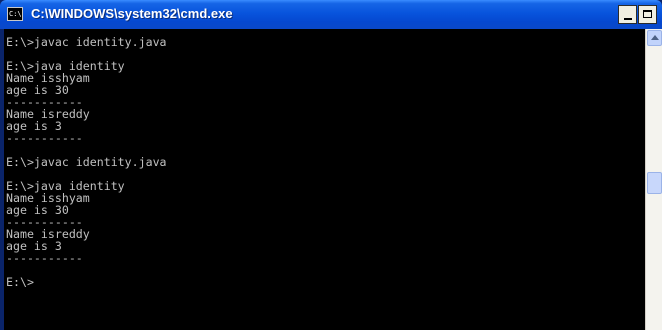  I want to click on vertical-scrollbar, so click(653, 179).